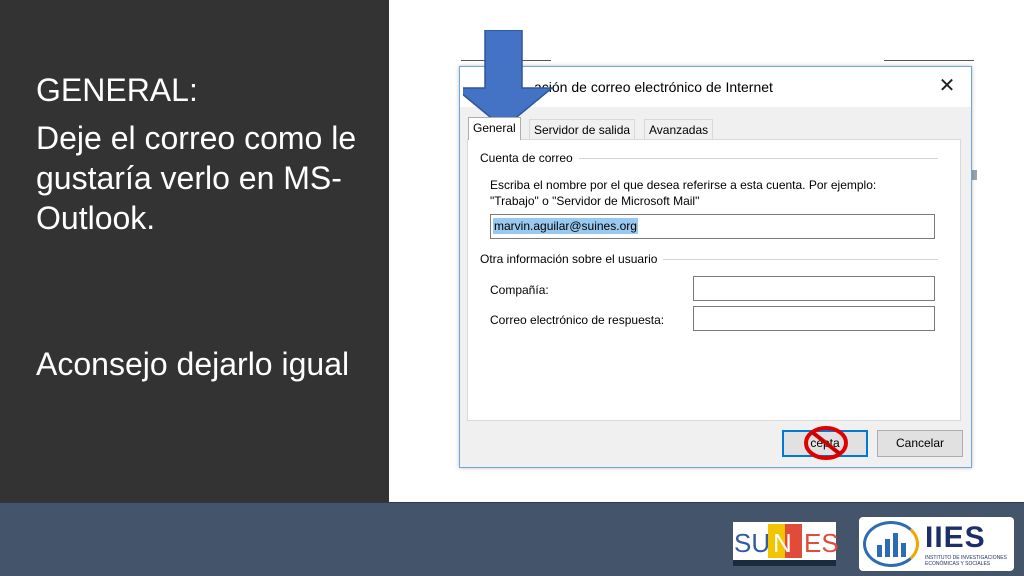 The image size is (1024, 576). What do you see at coordinates (494, 128) in the screenshot?
I see `tab-general: General` at bounding box center [494, 128].